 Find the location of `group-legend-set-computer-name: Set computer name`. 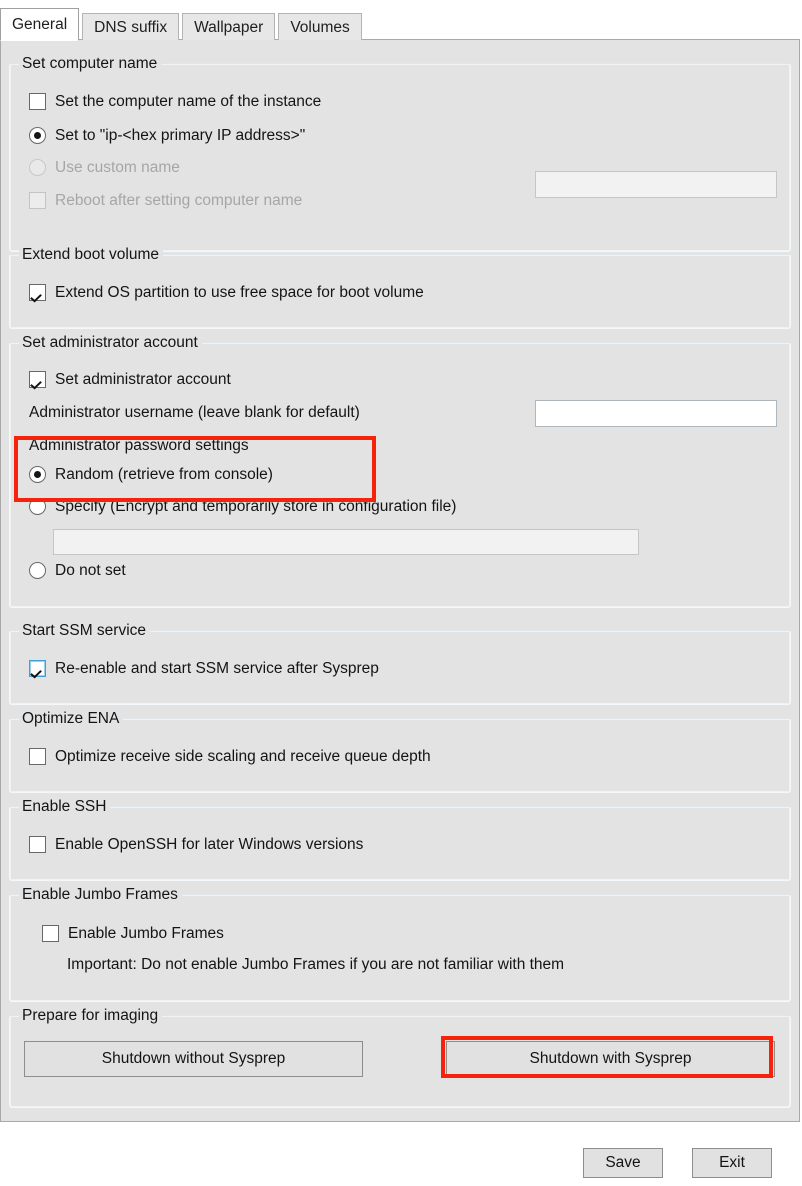

group-legend-set-computer-name: Set computer name is located at coordinates (90, 63).